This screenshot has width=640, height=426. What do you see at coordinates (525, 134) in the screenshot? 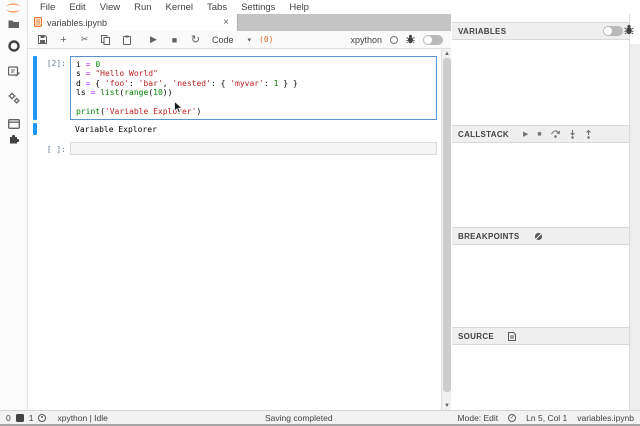
I see `continue-icon: ▶` at bounding box center [525, 134].